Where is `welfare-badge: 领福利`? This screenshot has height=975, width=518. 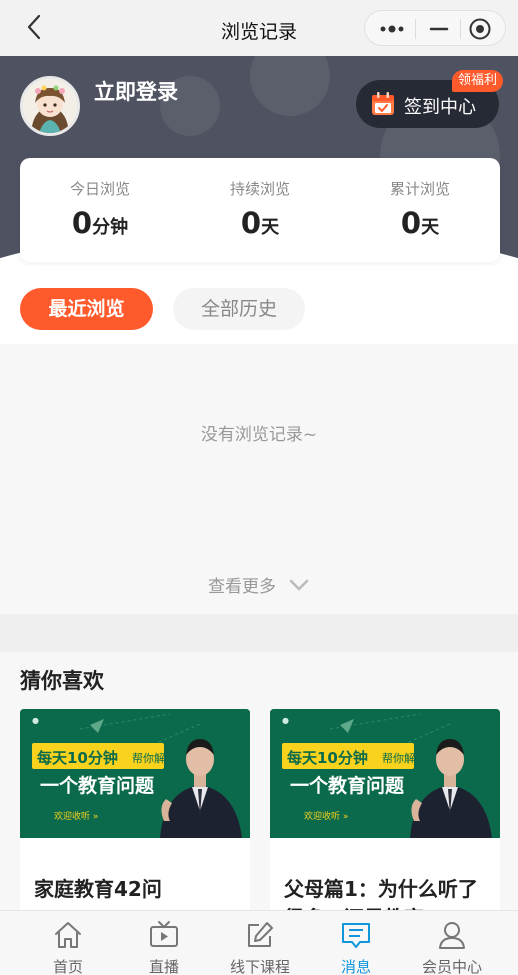 welfare-badge: 领福利 is located at coordinates (478, 81).